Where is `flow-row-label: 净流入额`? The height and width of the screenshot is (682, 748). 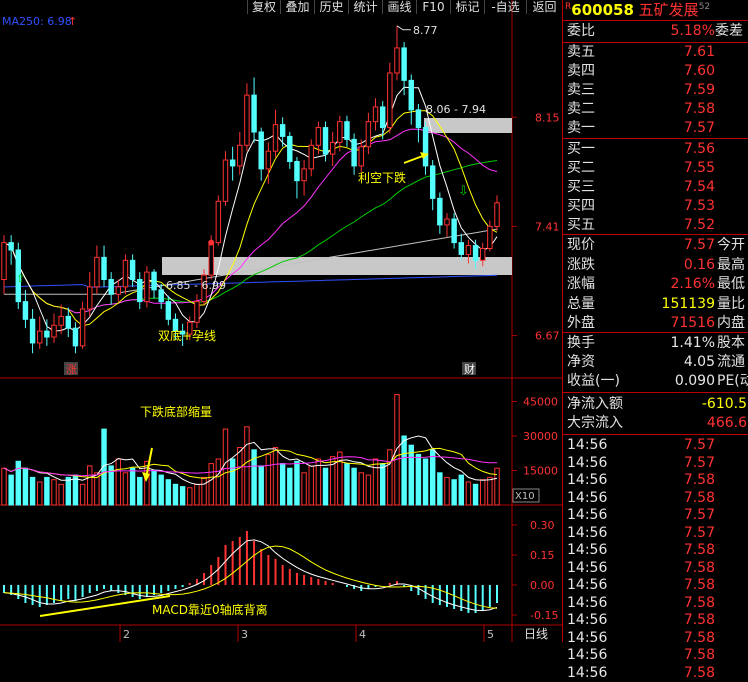
flow-row-label: 净流入额 is located at coordinates (595, 404).